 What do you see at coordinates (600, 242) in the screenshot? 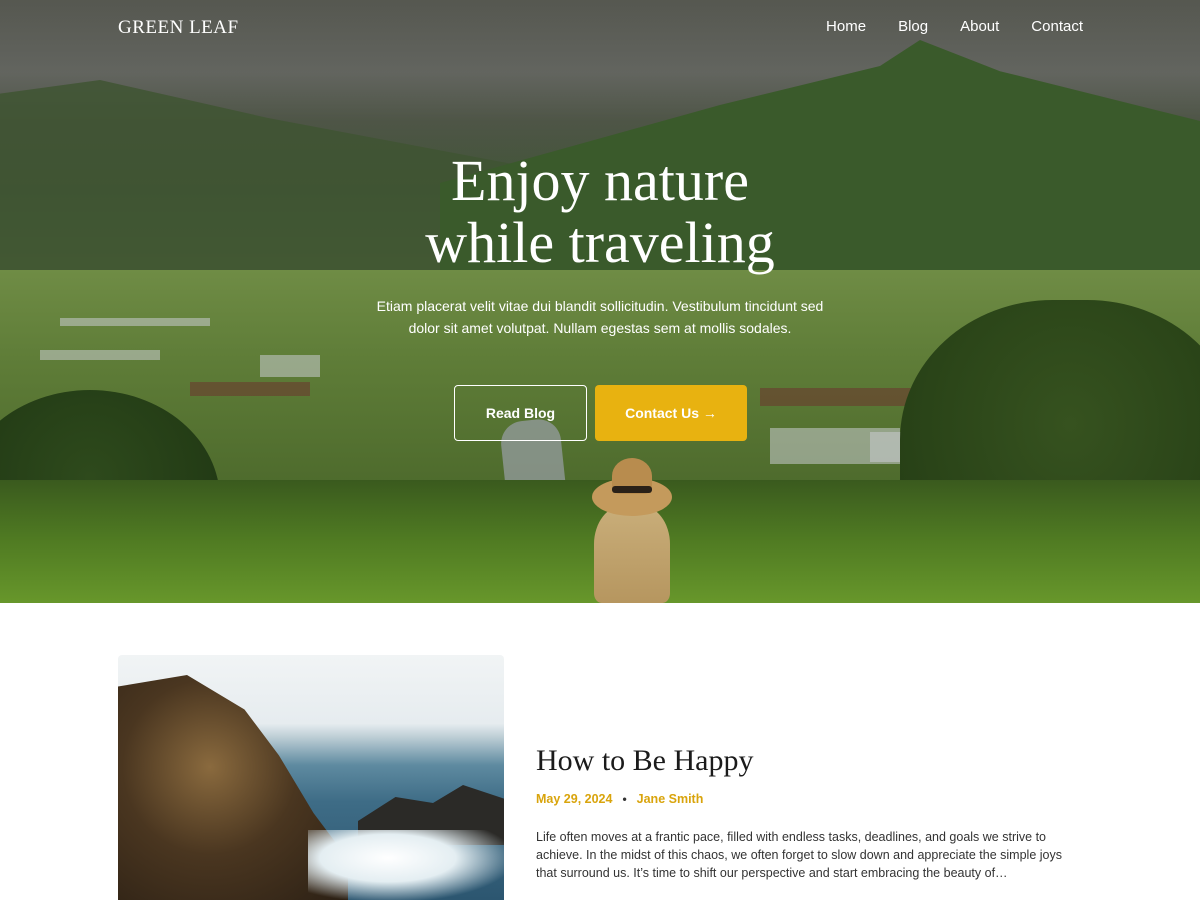
I see `hero-title-line2: while traveling` at bounding box center [600, 242].